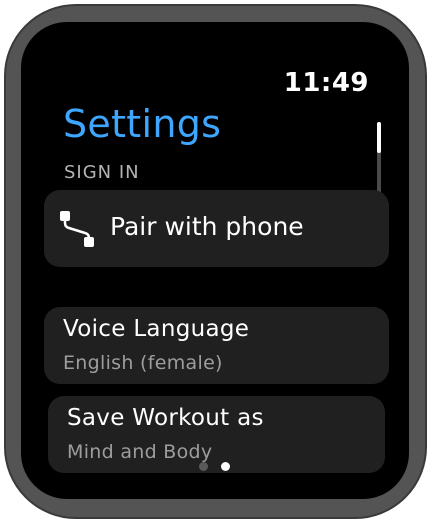 The width and height of the screenshot is (433, 524). Describe the element at coordinates (326, 83) in the screenshot. I see `status-time: 11:49` at that location.